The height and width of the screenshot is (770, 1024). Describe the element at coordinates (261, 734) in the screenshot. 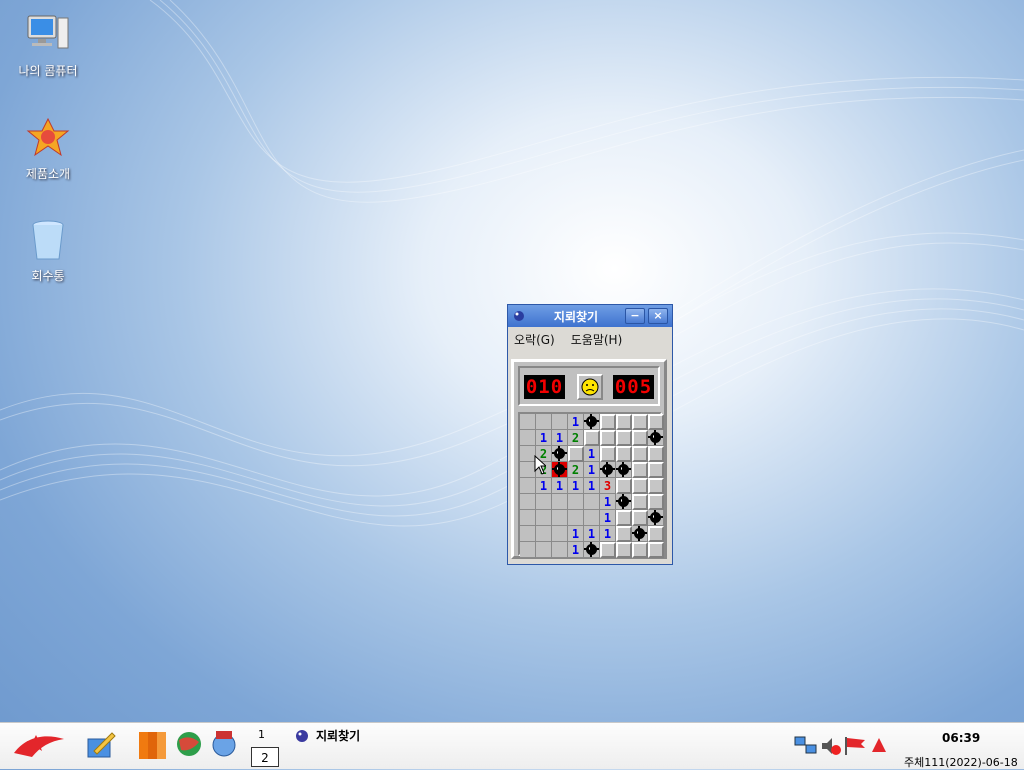

I see `workspace-indicator: 1` at that location.